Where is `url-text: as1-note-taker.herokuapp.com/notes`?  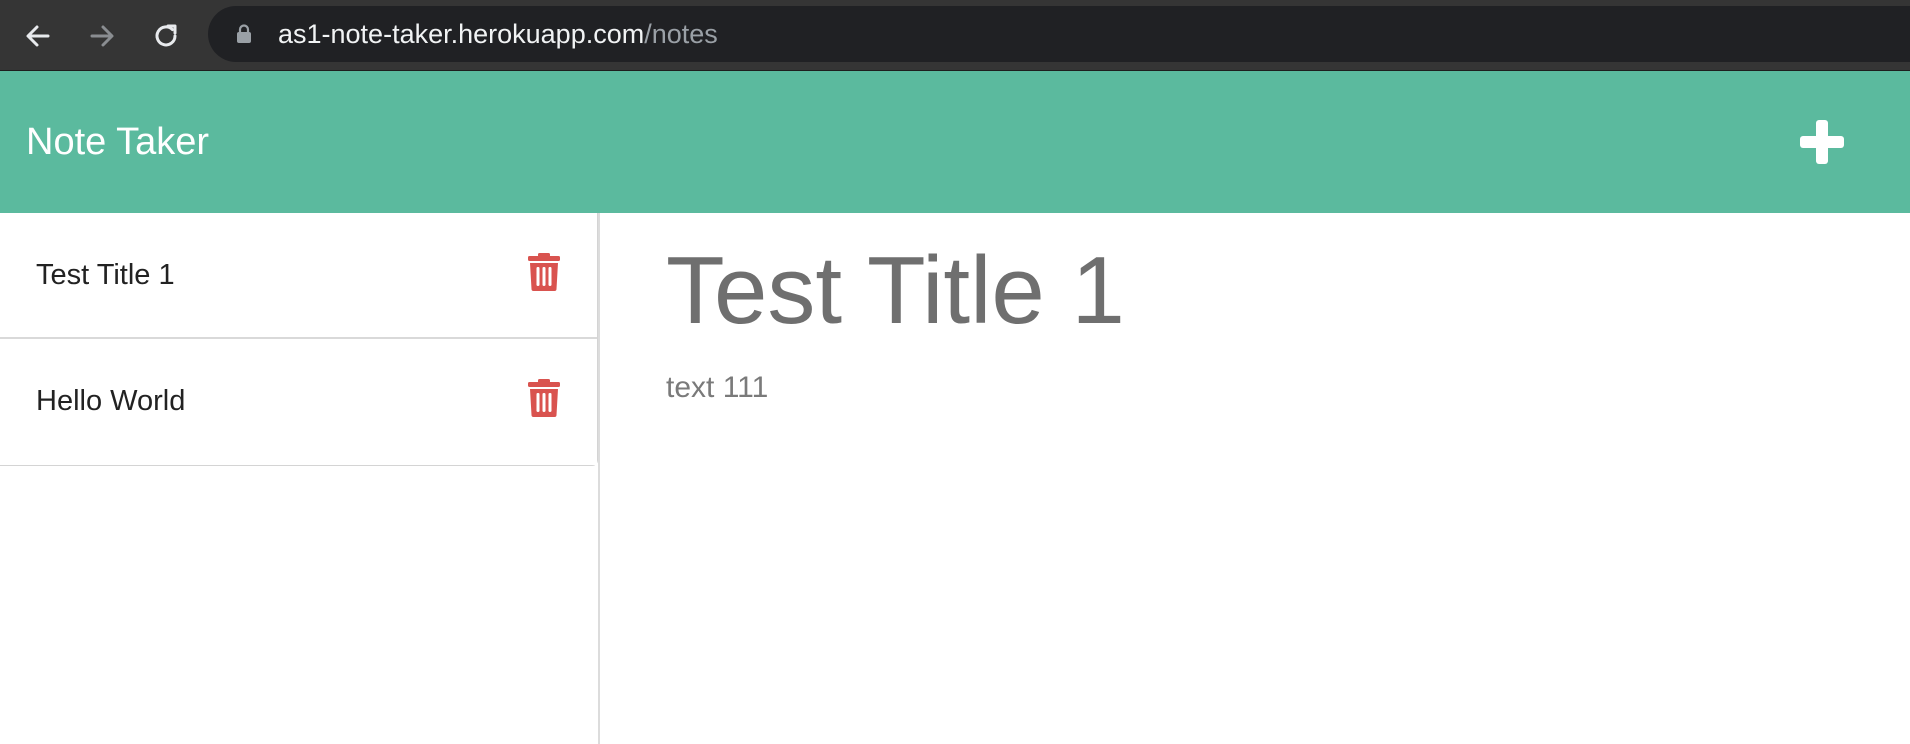
url-text: as1-note-taker.herokuapp.com/notes is located at coordinates (498, 34).